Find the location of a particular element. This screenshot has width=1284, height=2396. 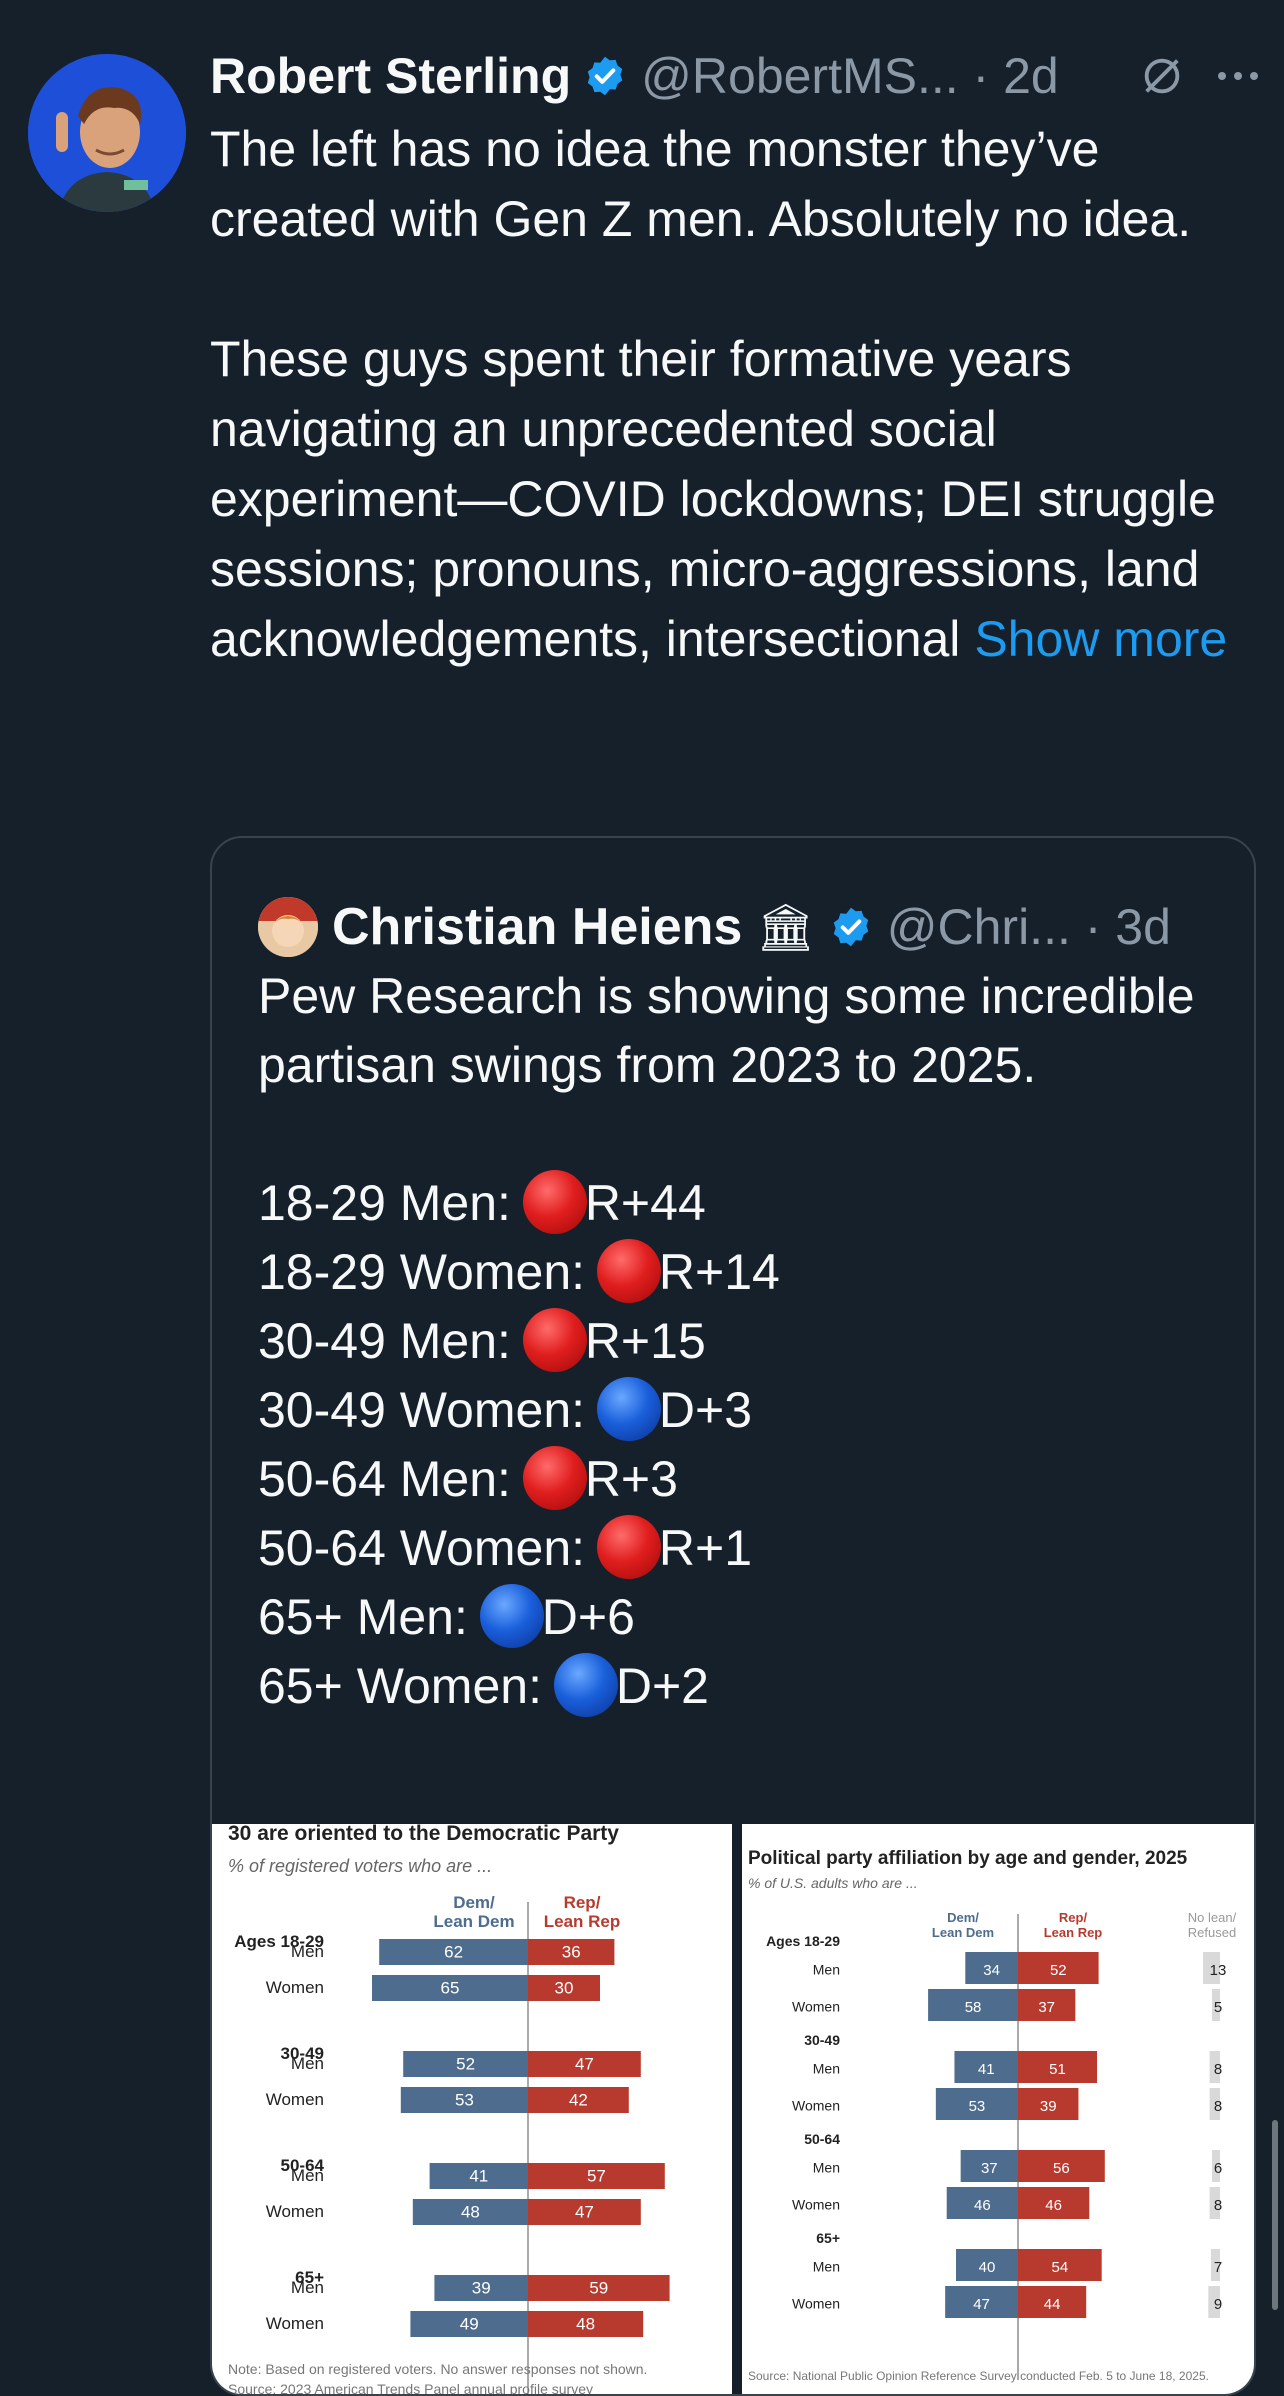

swing-line: 50-64 Women: R+1 is located at coordinates (743, 1548).